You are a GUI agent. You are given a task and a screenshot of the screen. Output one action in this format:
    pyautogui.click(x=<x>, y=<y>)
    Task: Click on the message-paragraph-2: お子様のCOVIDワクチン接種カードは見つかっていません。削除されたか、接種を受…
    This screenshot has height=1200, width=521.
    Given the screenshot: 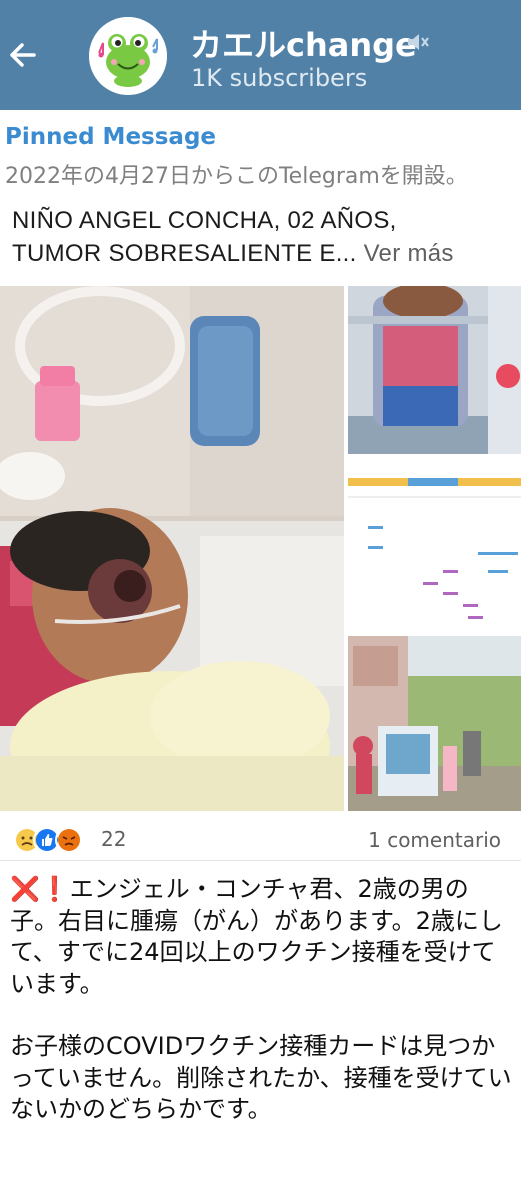 What is the action you would take?
    pyautogui.click(x=261, y=1077)
    